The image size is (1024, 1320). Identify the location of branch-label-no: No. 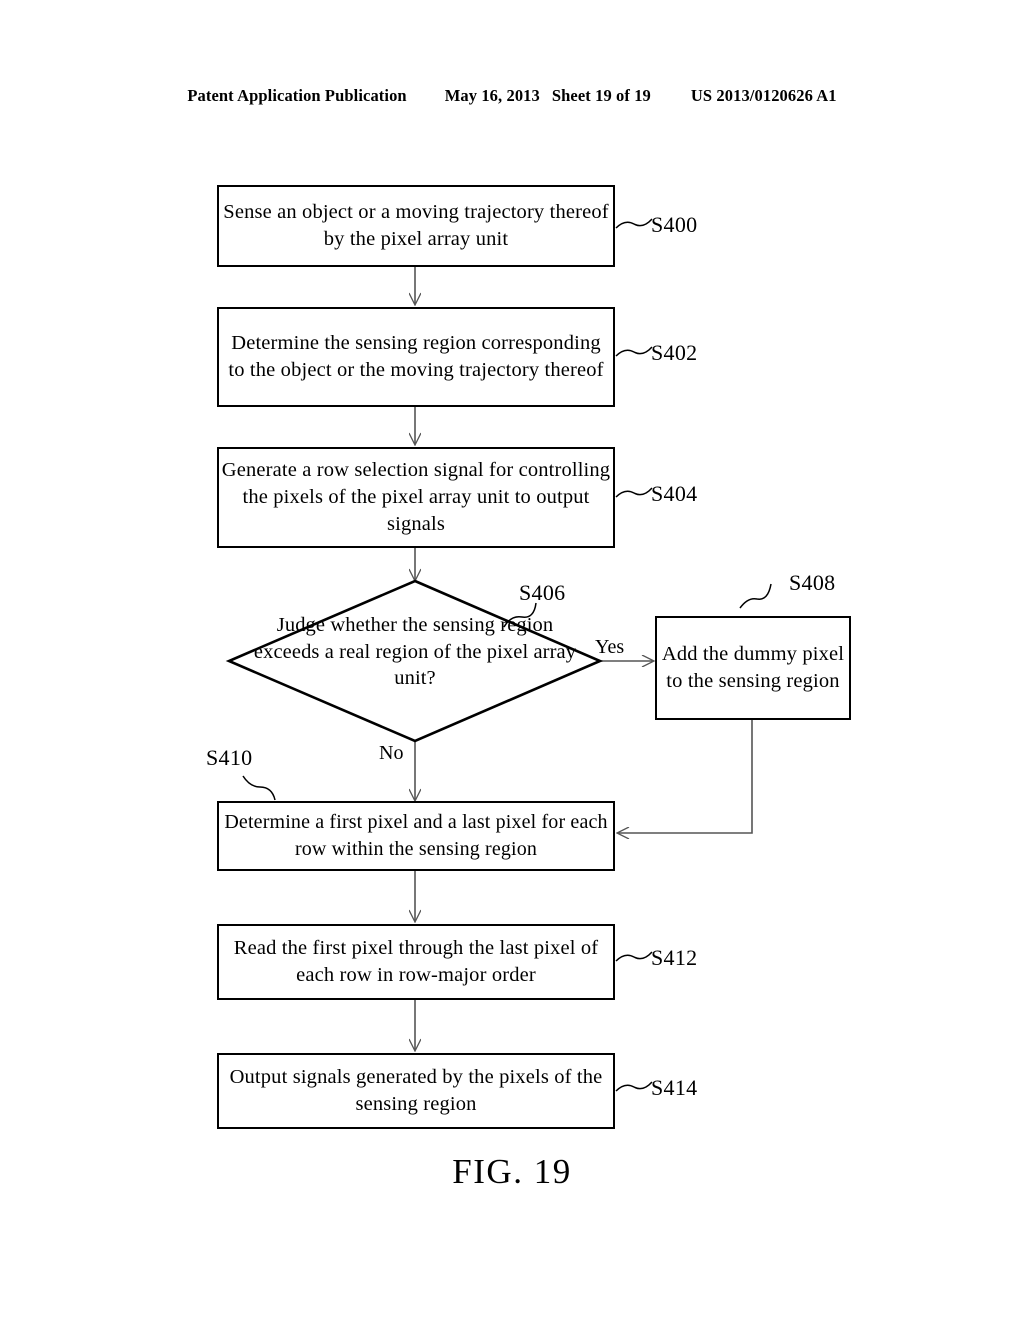
(391, 753).